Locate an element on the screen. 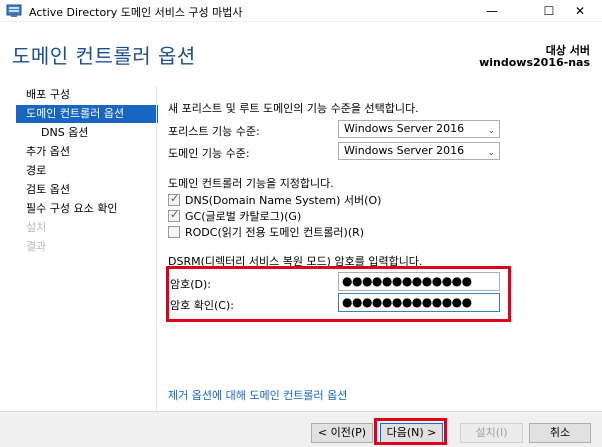 Image resolution: width=602 pixels, height=447 pixels. global-catalog-checkbox is located at coordinates (174, 215).